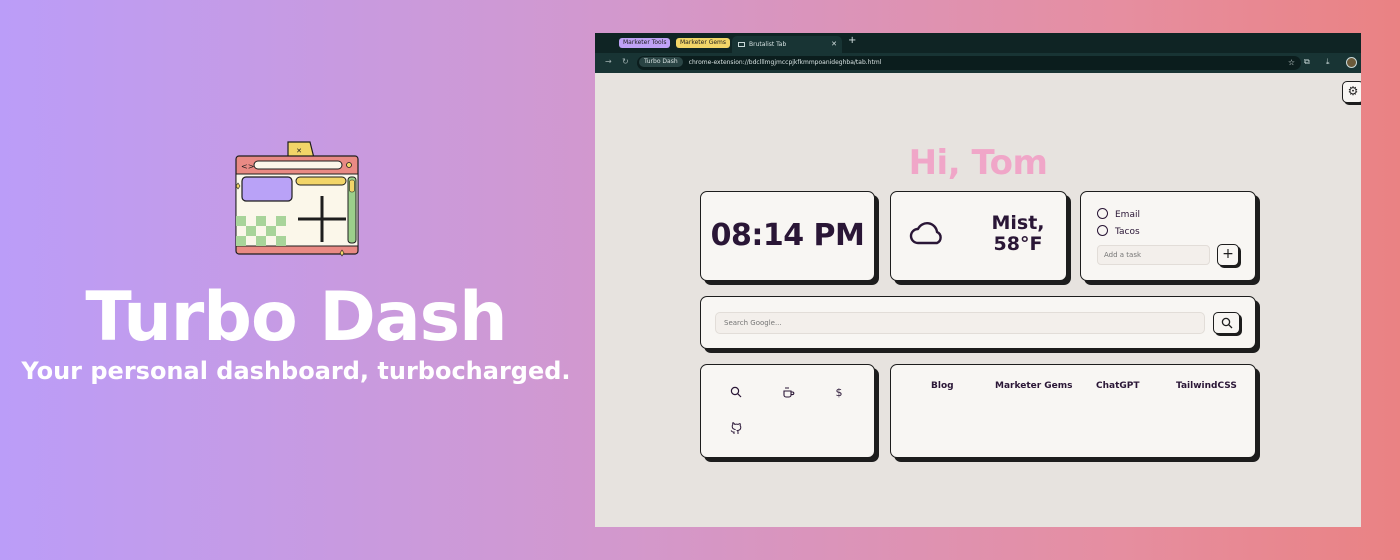 This screenshot has width=1400, height=560. I want to click on dollar-icon: $, so click(839, 393).